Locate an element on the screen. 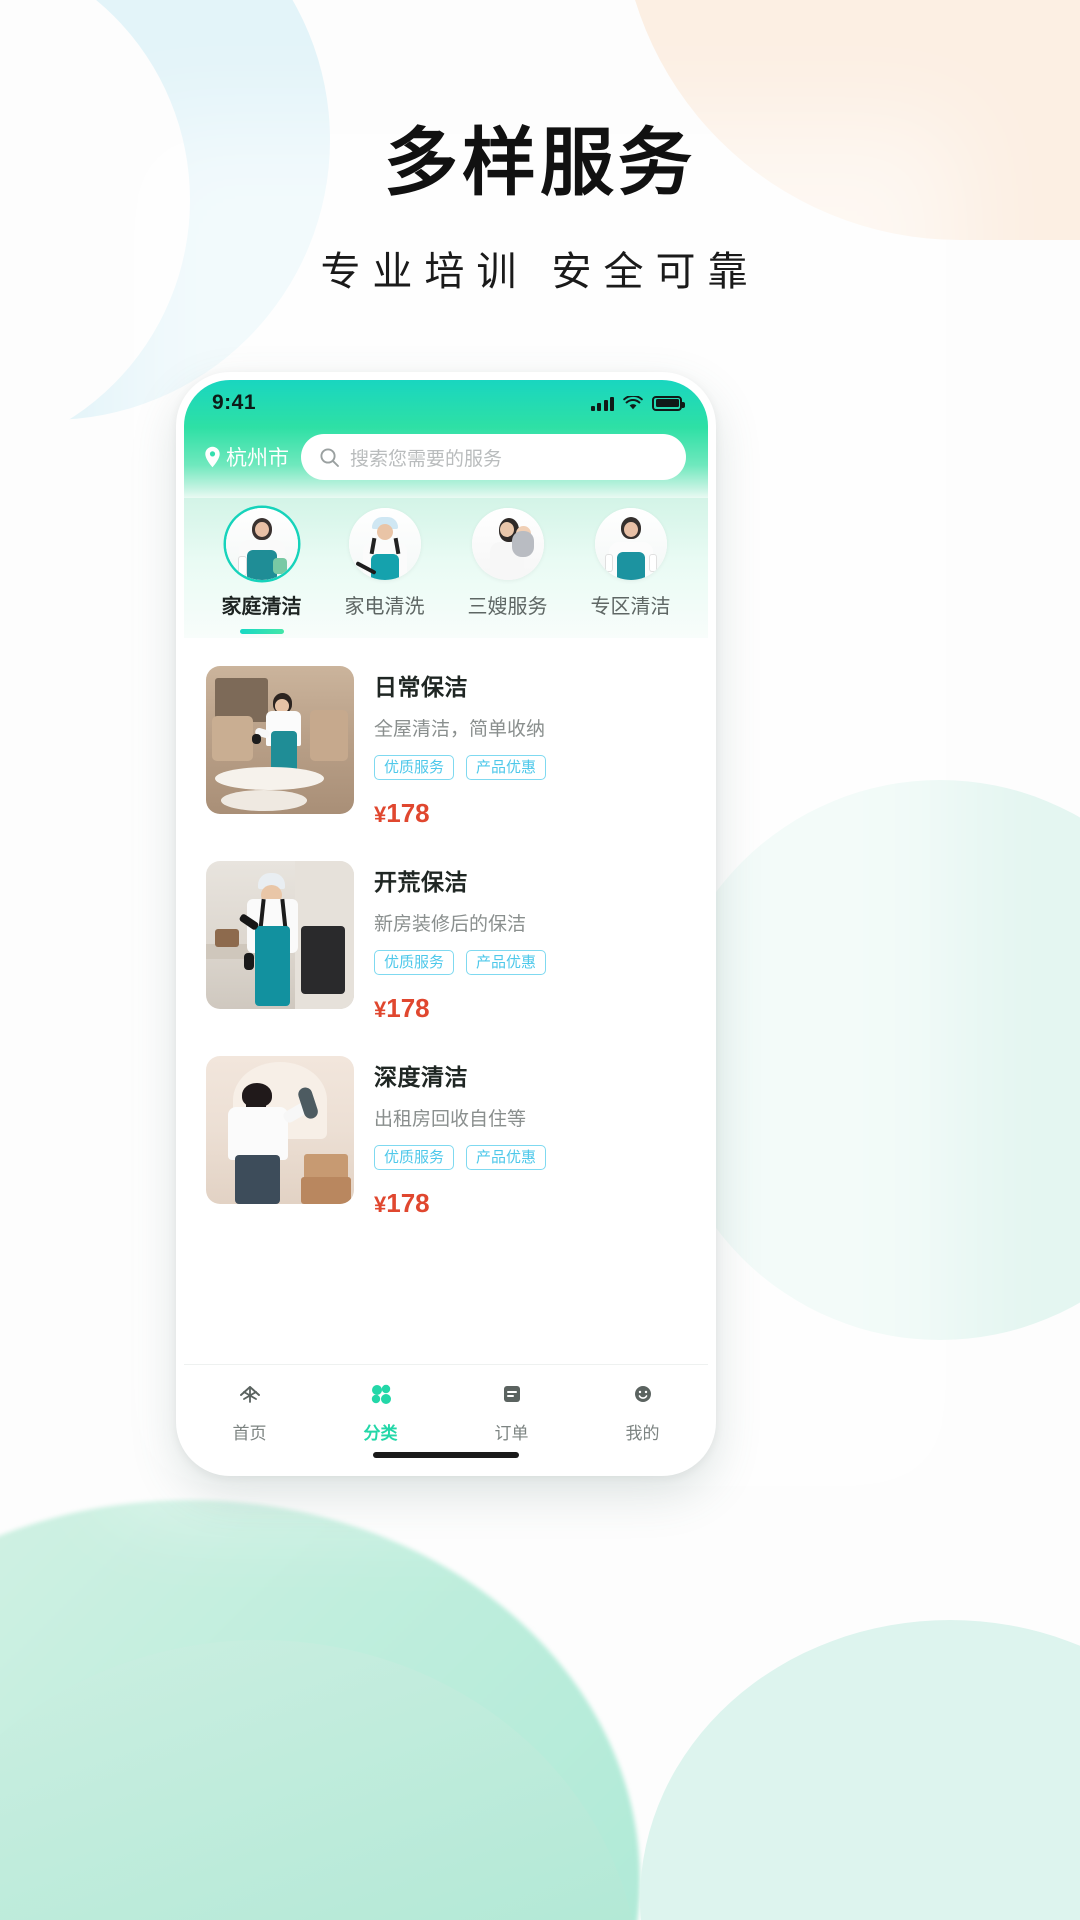 This screenshot has height=1920, width=1080. signal-bars-icon is located at coordinates (602, 403).